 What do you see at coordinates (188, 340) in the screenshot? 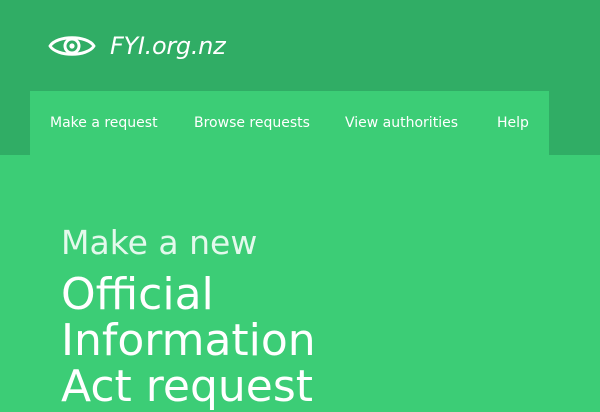
I see `hero-title-line: Information` at bounding box center [188, 340].